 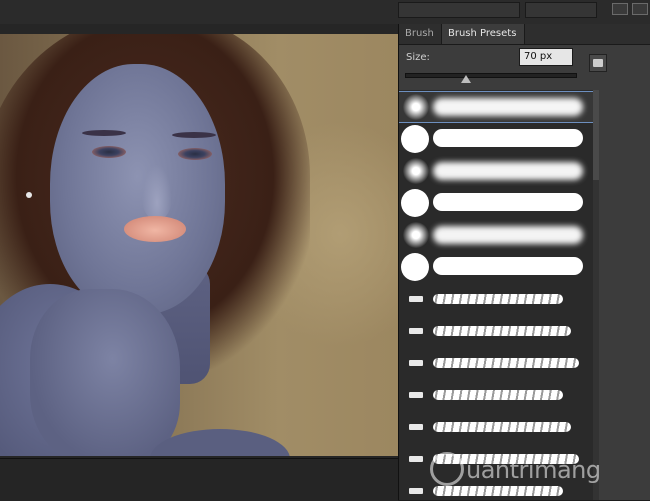 I want to click on size-input: 70 px, so click(x=546, y=57).